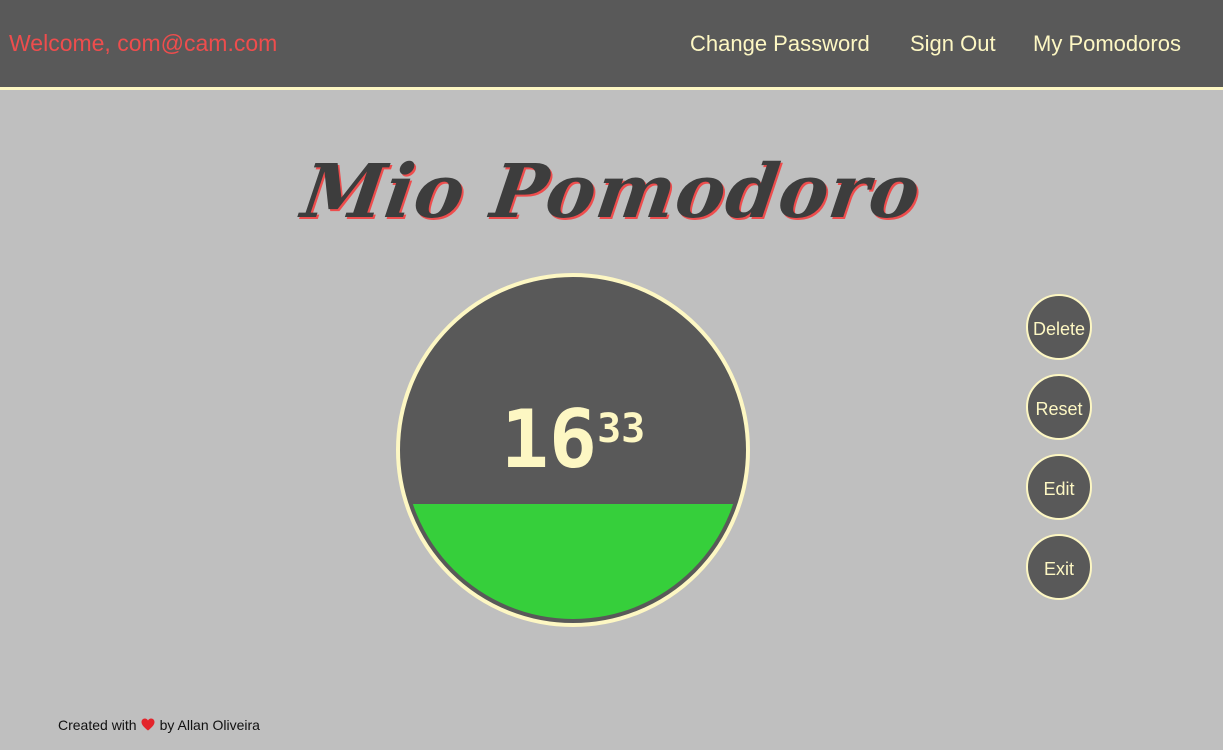 This screenshot has height=750, width=1223. I want to click on welcome-message: Welcome, com@cam.com, so click(143, 43).